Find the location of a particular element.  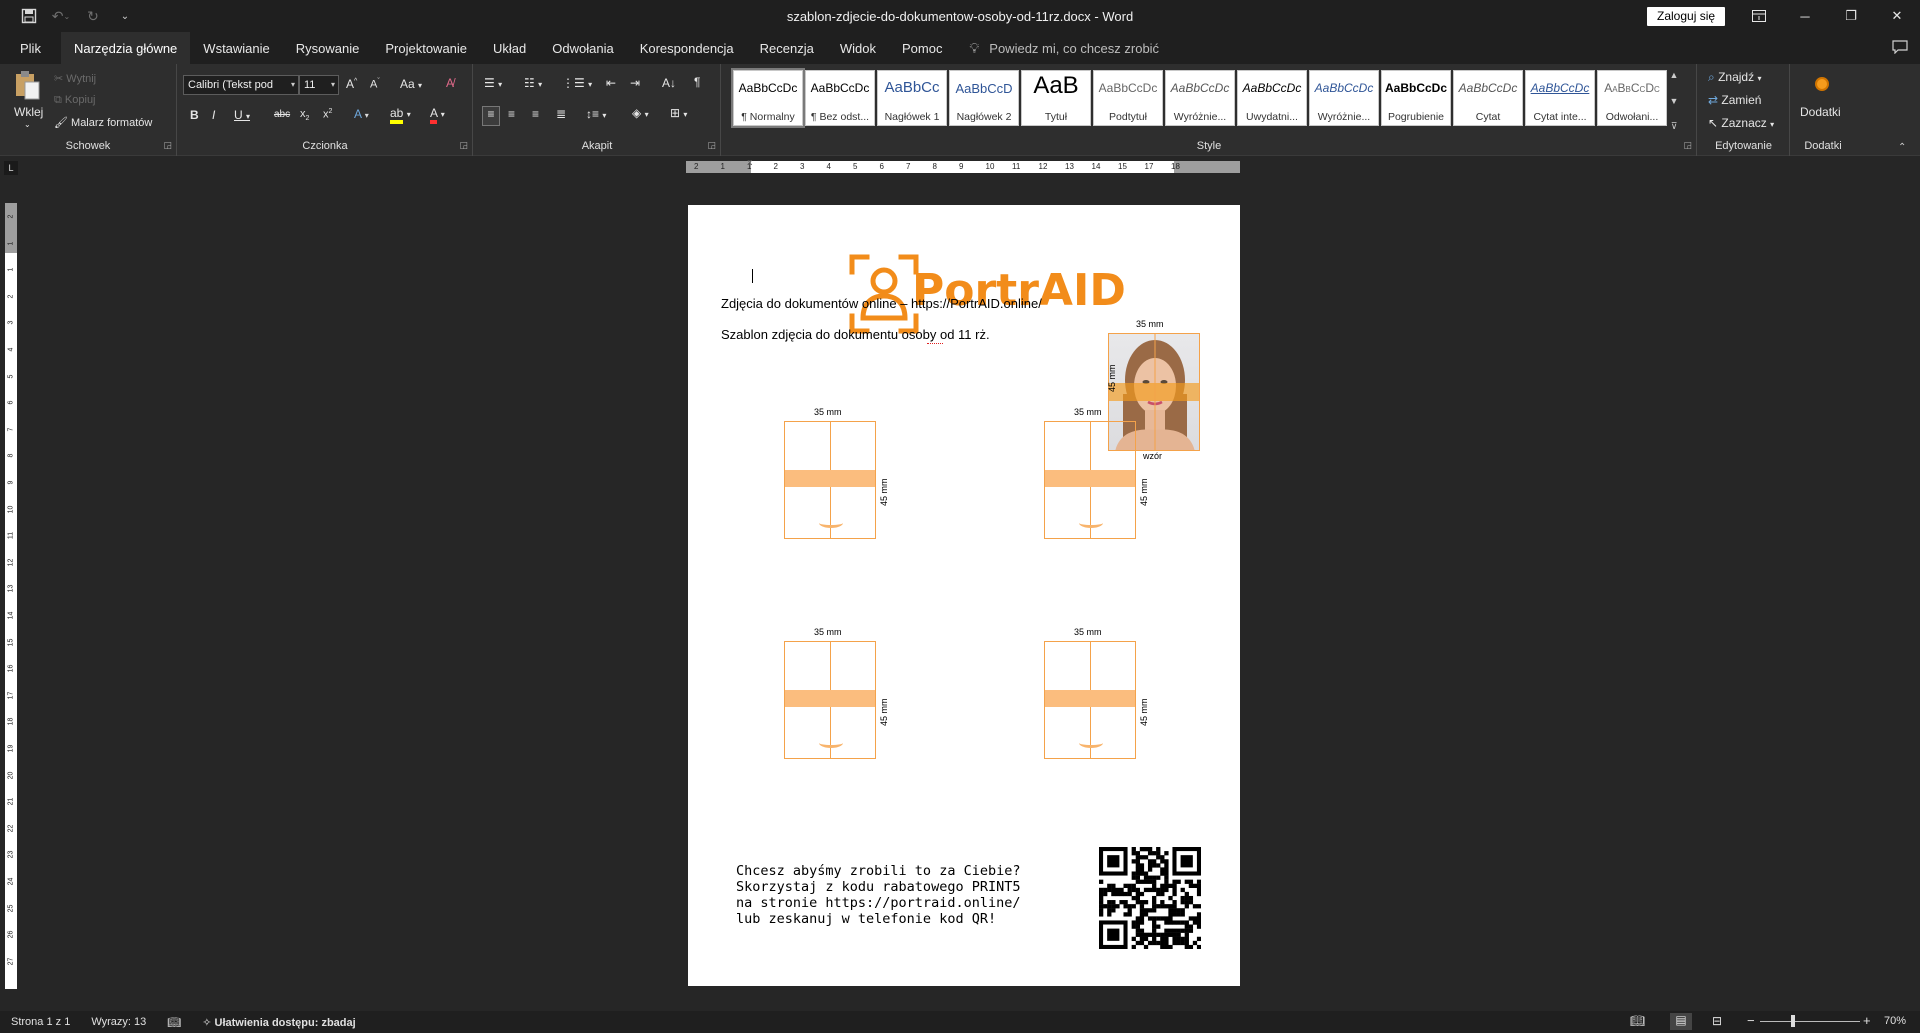

customize-qat-icon: ⌄ is located at coordinates (125, 16).